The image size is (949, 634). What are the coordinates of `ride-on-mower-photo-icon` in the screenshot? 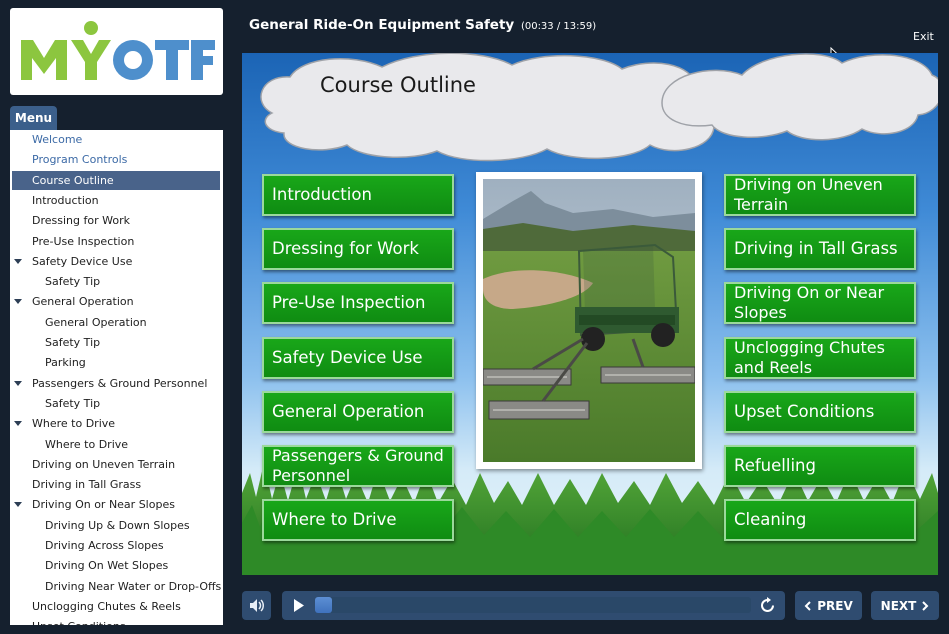 It's located at (589, 320).